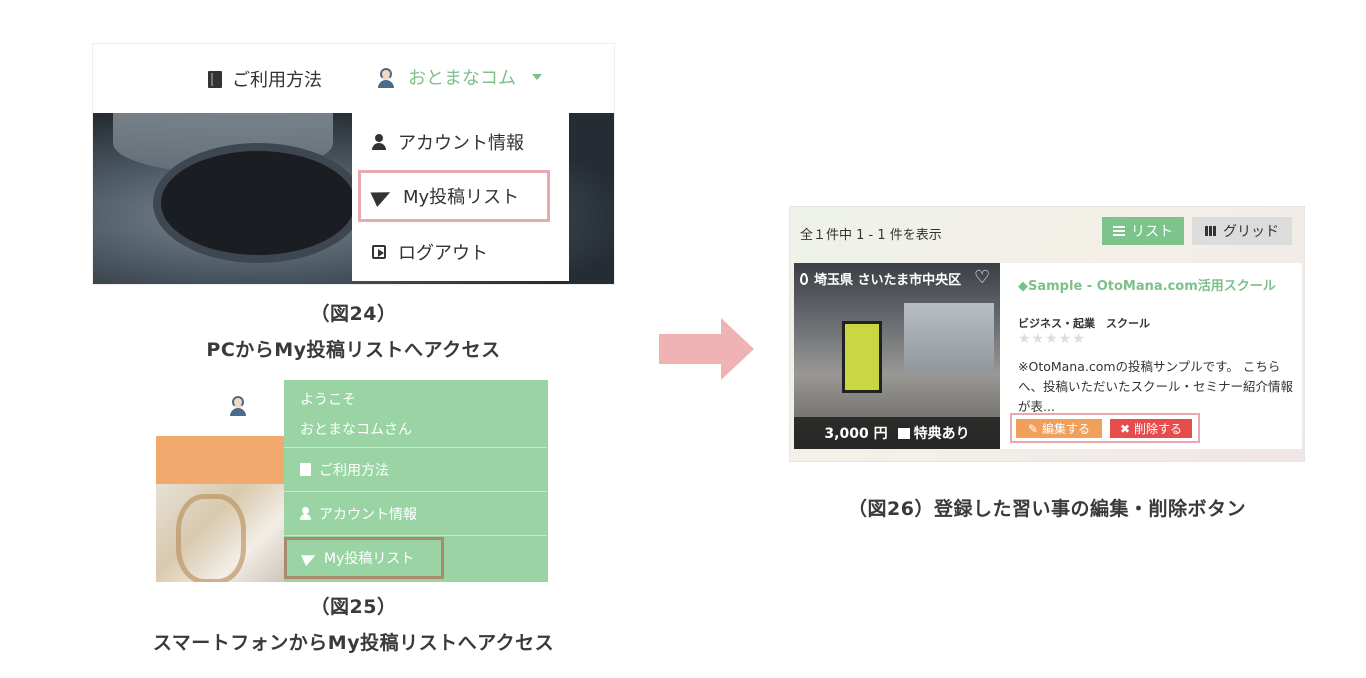  What do you see at coordinates (379, 252) in the screenshot?
I see `logout-icon` at bounding box center [379, 252].